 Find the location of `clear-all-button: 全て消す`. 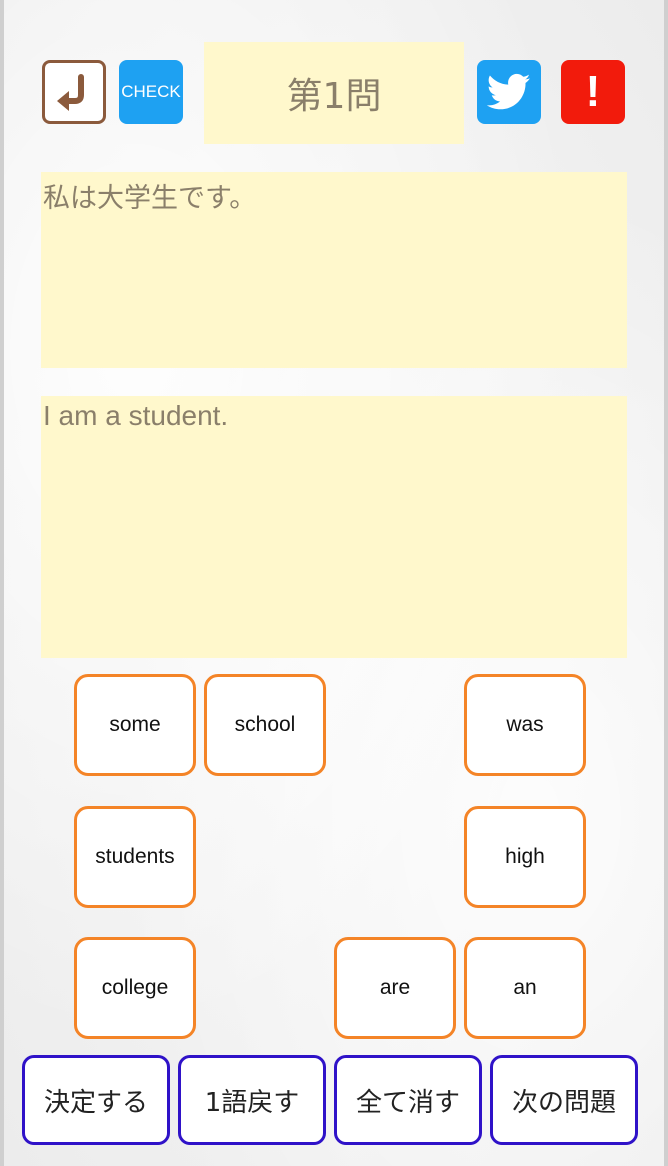

clear-all-button: 全て消す is located at coordinates (408, 1100).